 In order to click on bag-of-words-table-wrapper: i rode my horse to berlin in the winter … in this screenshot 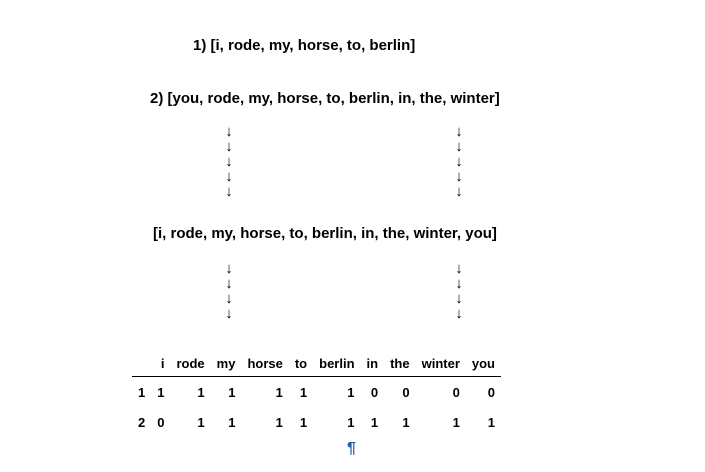, I will do `click(317, 393)`.